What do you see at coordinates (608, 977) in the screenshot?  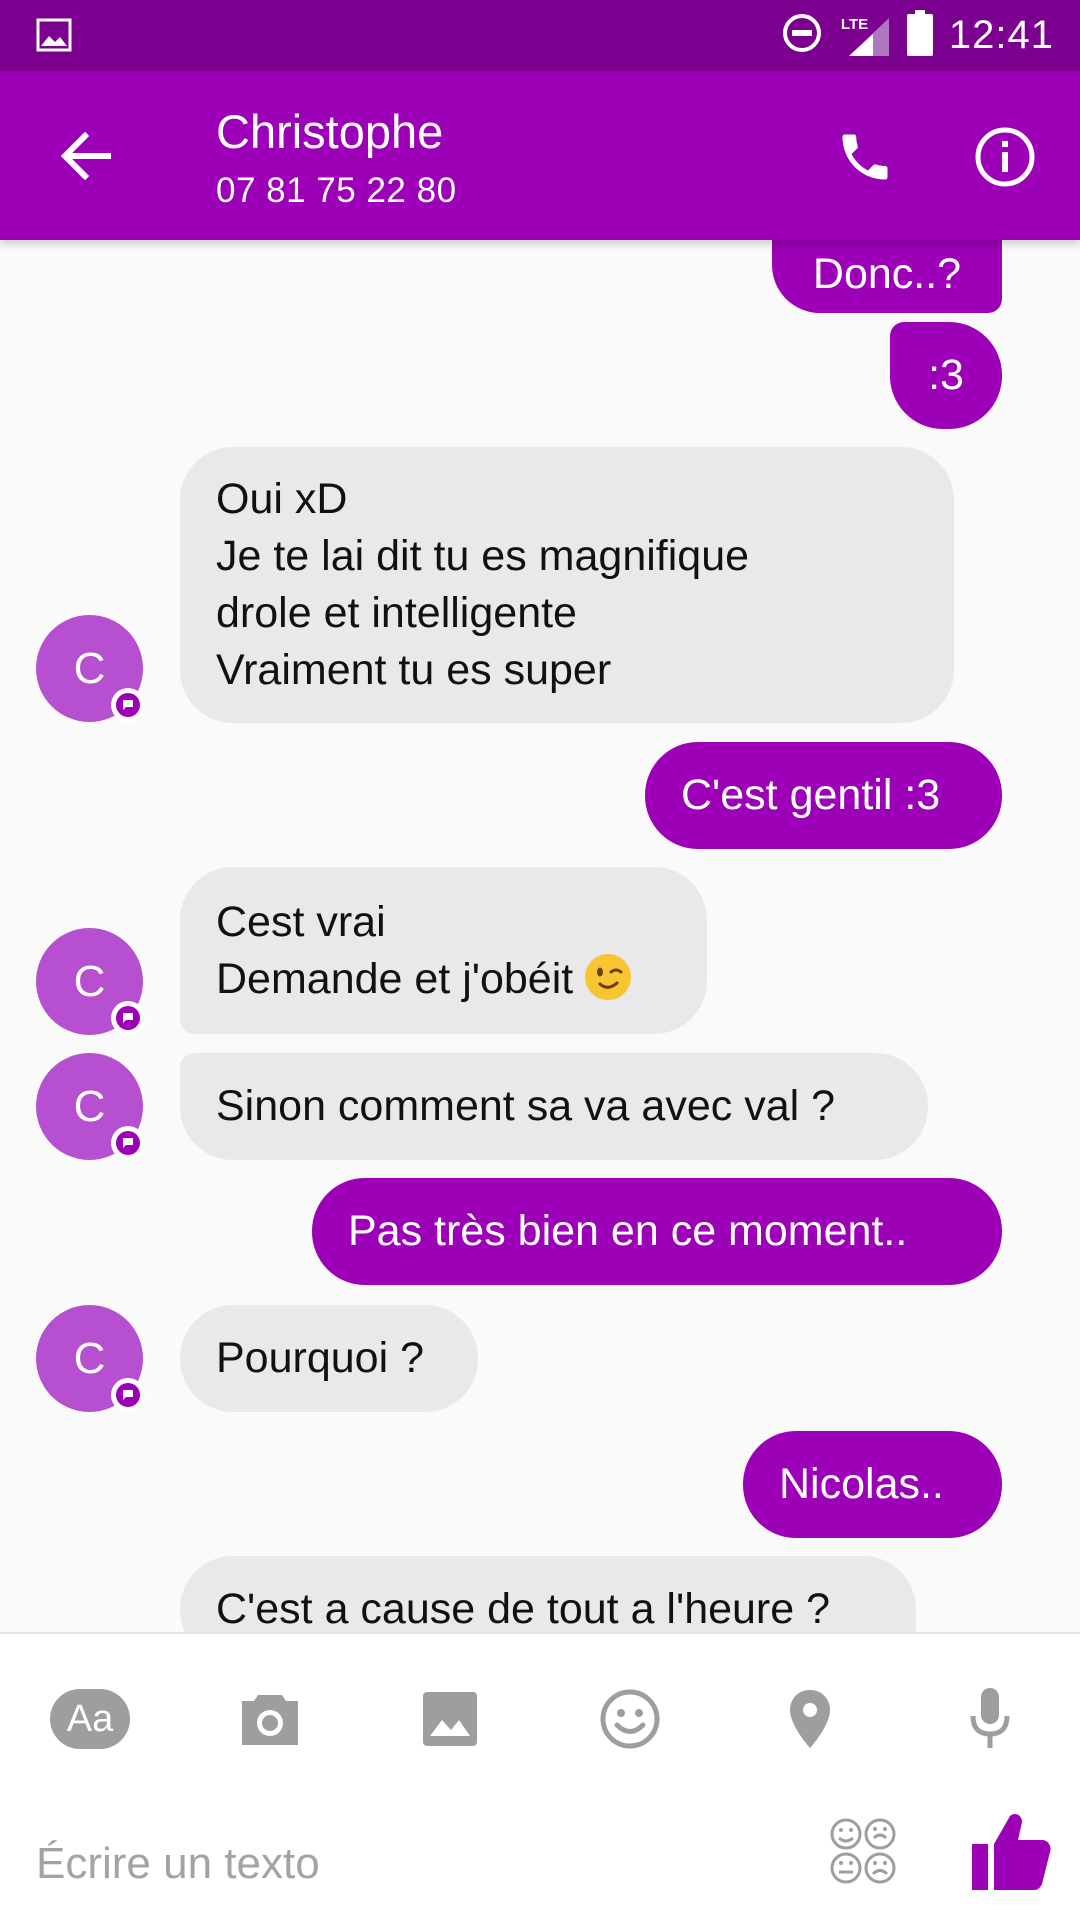 I see `winking-face-emoji-icon` at bounding box center [608, 977].